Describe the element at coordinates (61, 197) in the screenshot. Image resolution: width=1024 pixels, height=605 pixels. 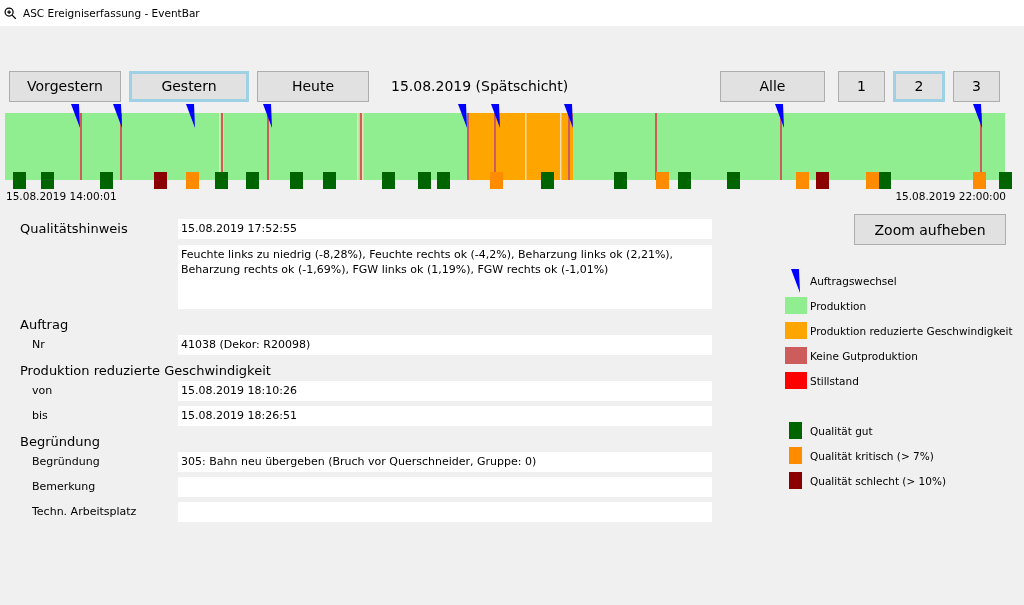
I see `start-time: 15.08.2019 14:00:01` at that location.